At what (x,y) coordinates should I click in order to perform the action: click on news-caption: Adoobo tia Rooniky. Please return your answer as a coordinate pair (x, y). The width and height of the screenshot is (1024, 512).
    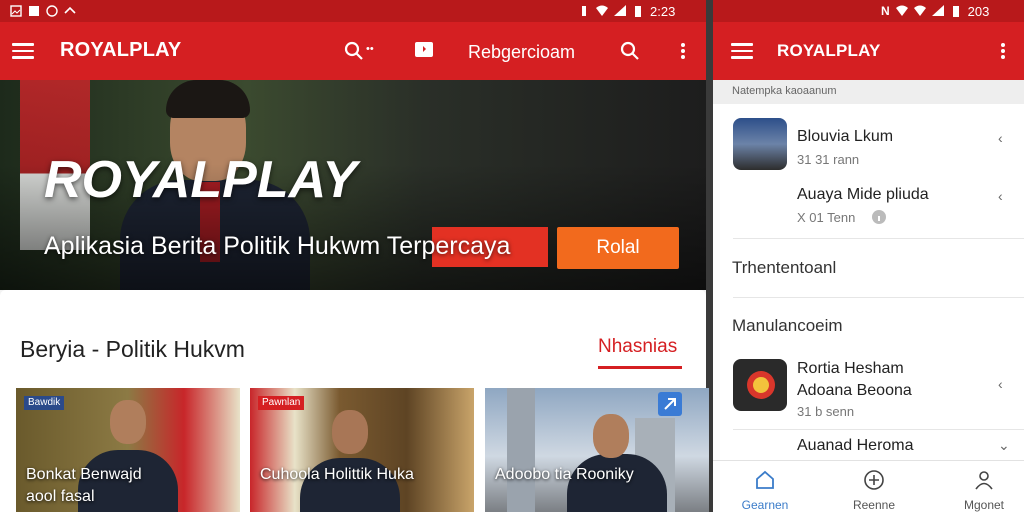
    Looking at the image, I should click on (564, 474).